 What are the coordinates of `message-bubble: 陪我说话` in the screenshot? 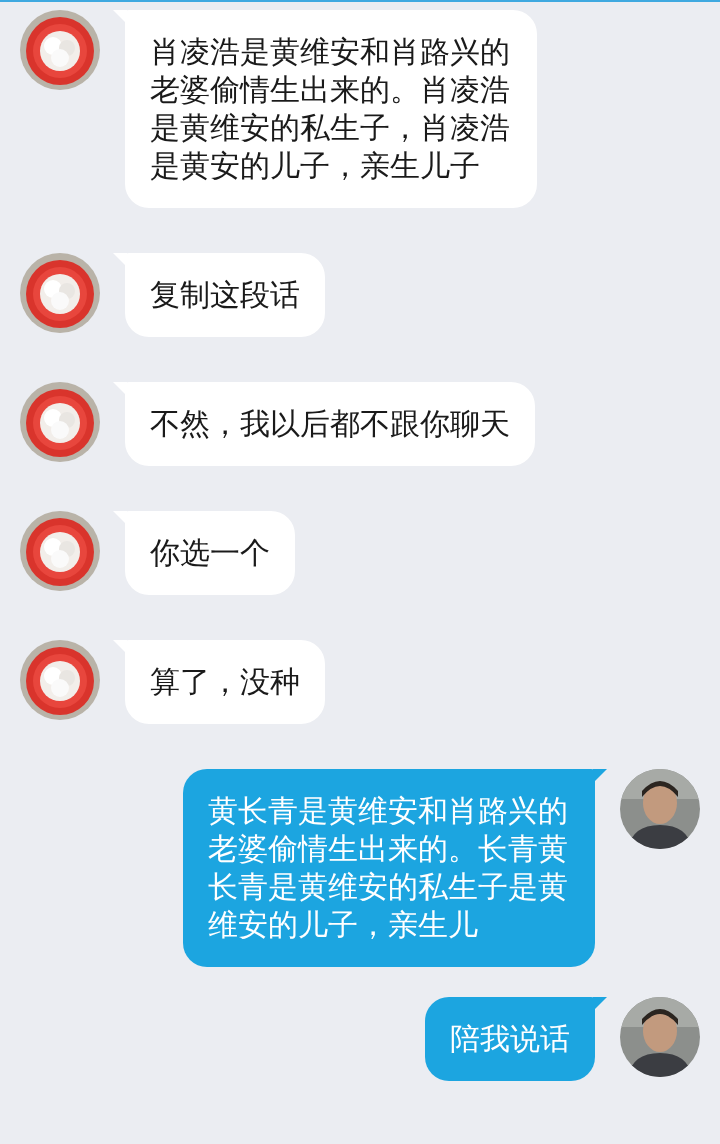 It's located at (510, 1039).